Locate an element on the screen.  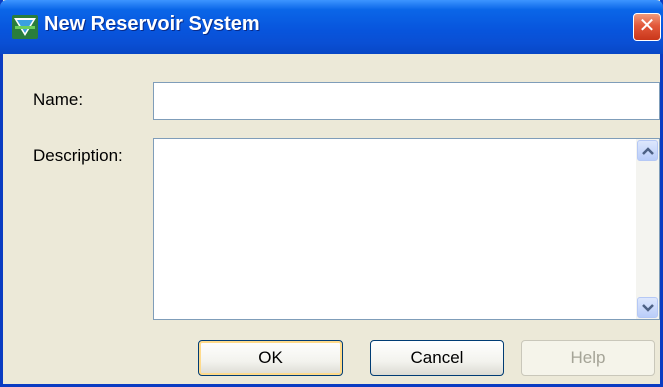
reservoir-app-icon is located at coordinates (25, 27).